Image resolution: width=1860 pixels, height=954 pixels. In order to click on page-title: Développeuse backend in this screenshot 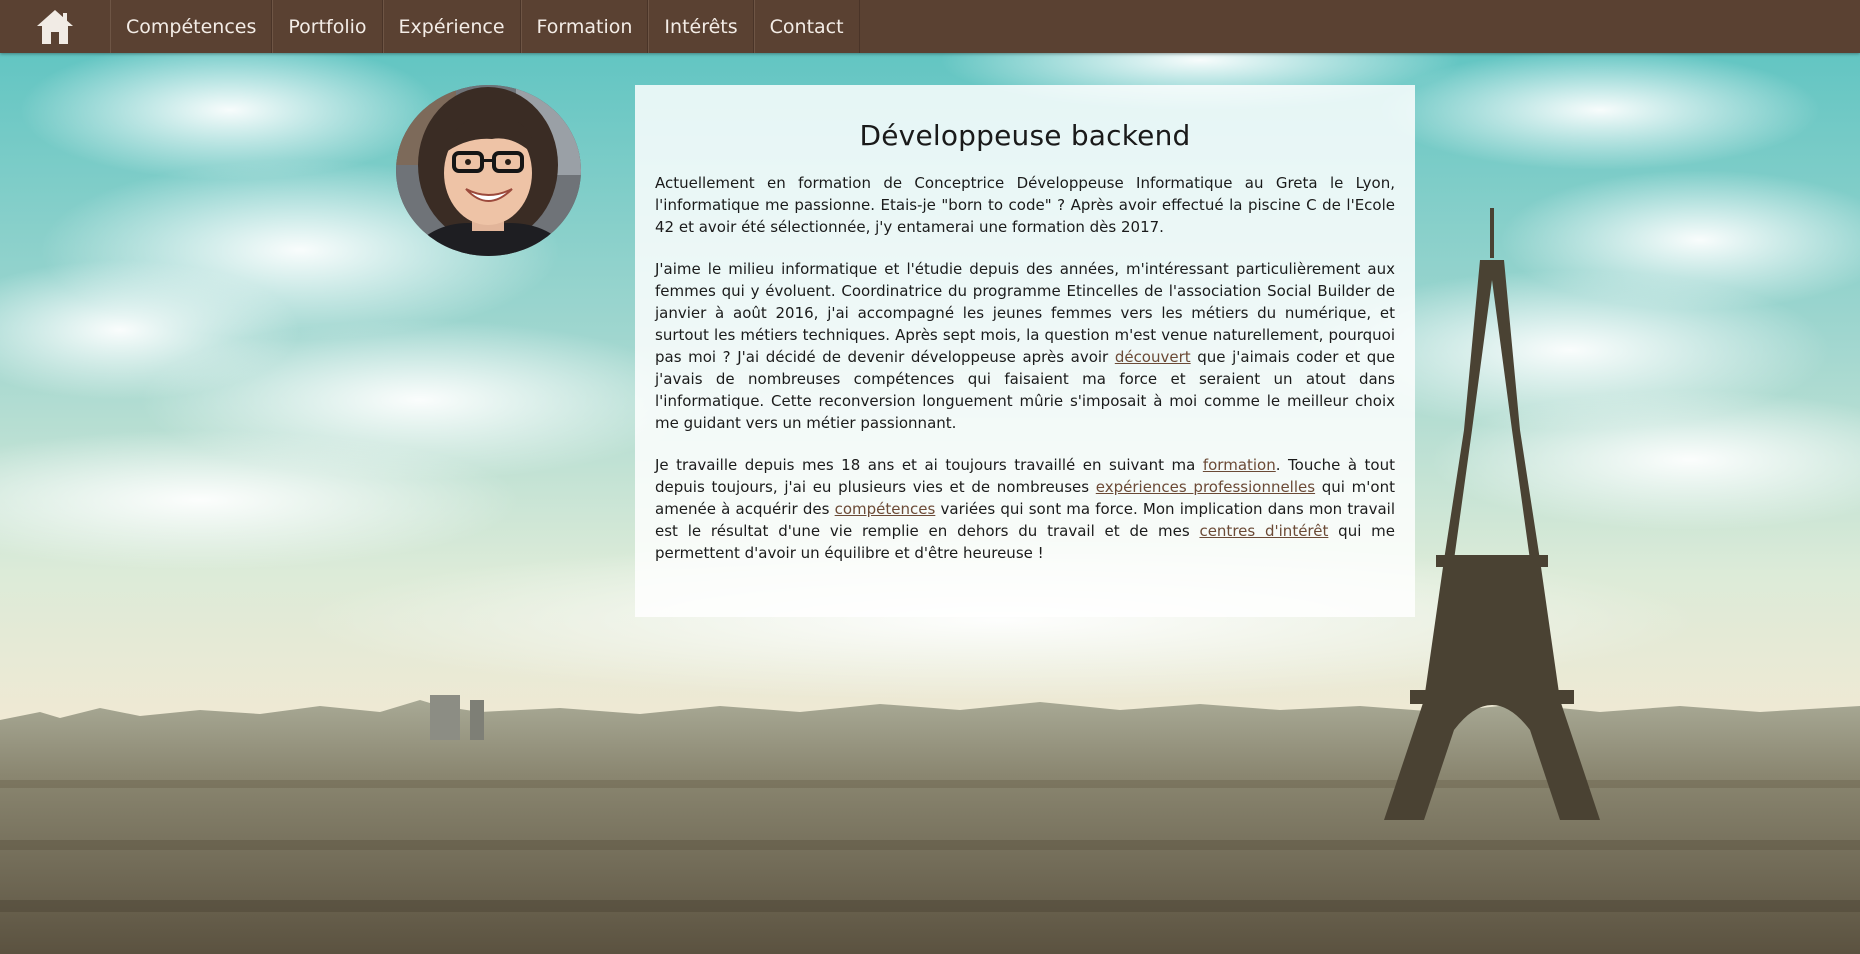, I will do `click(1025, 135)`.